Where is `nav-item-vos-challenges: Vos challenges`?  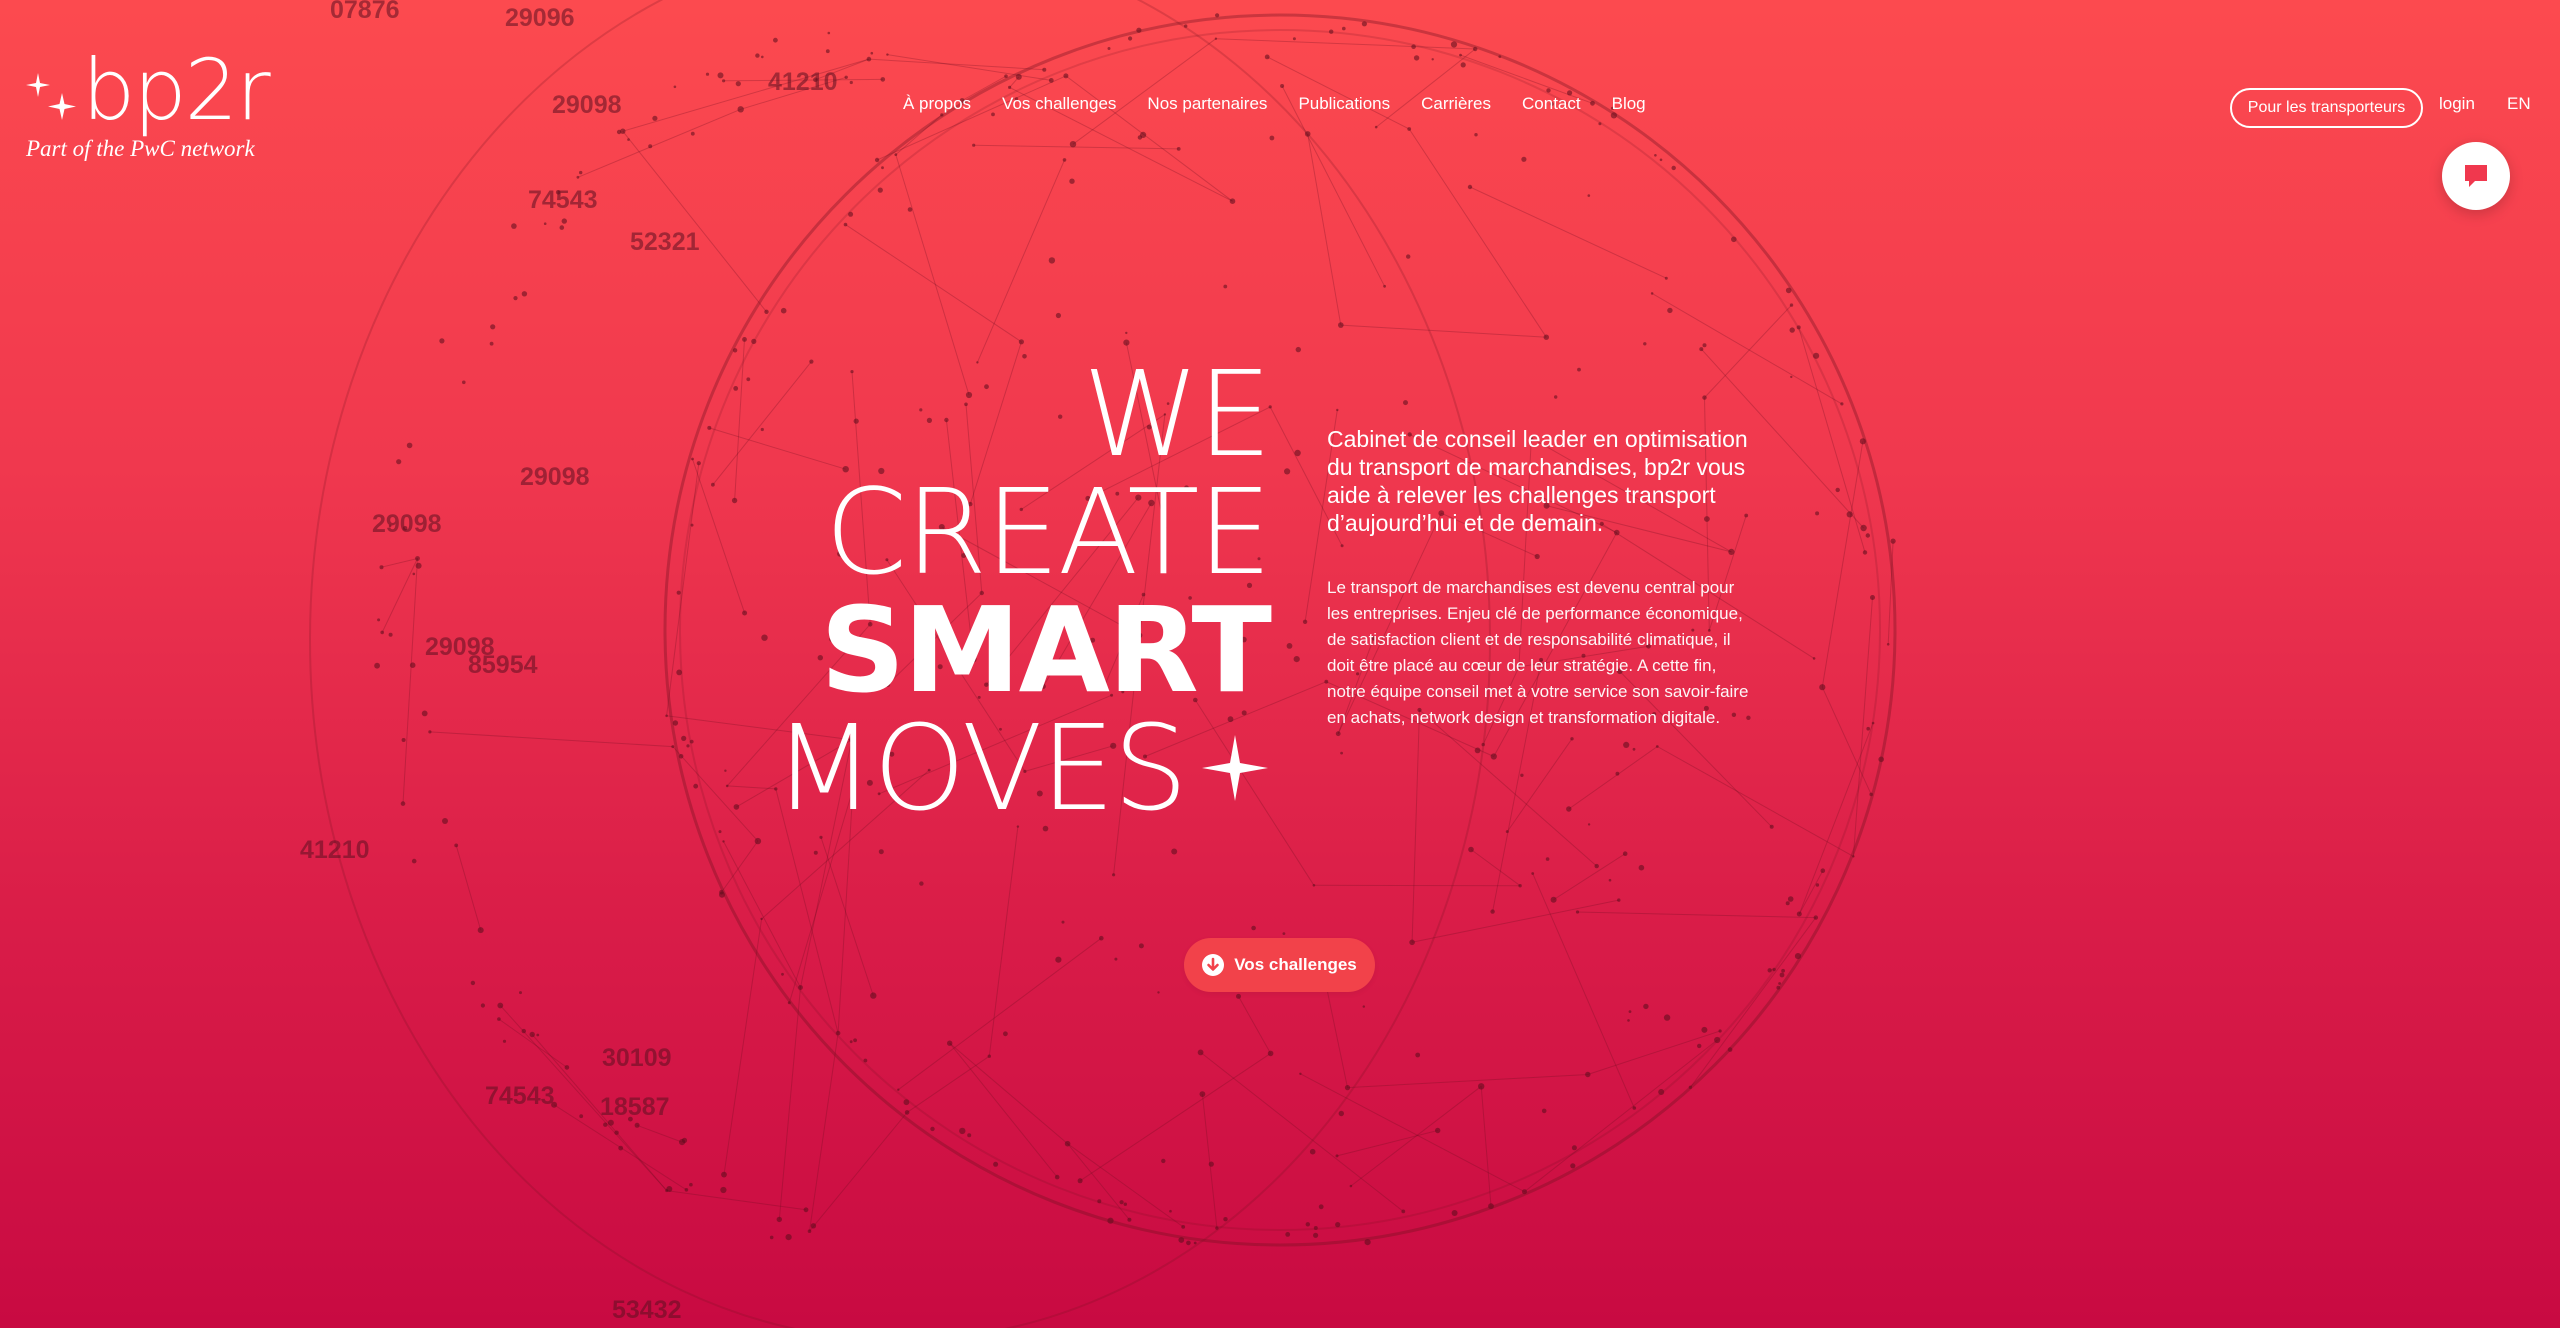 nav-item-vos-challenges: Vos challenges is located at coordinates (1059, 104).